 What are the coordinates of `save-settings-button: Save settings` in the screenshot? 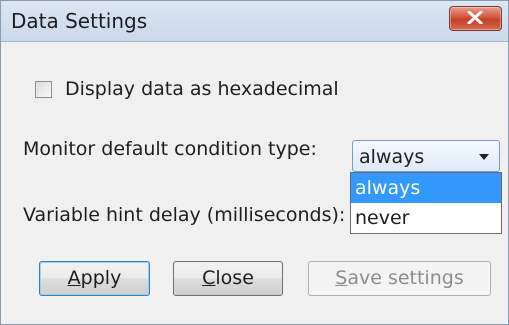 It's located at (399, 278).